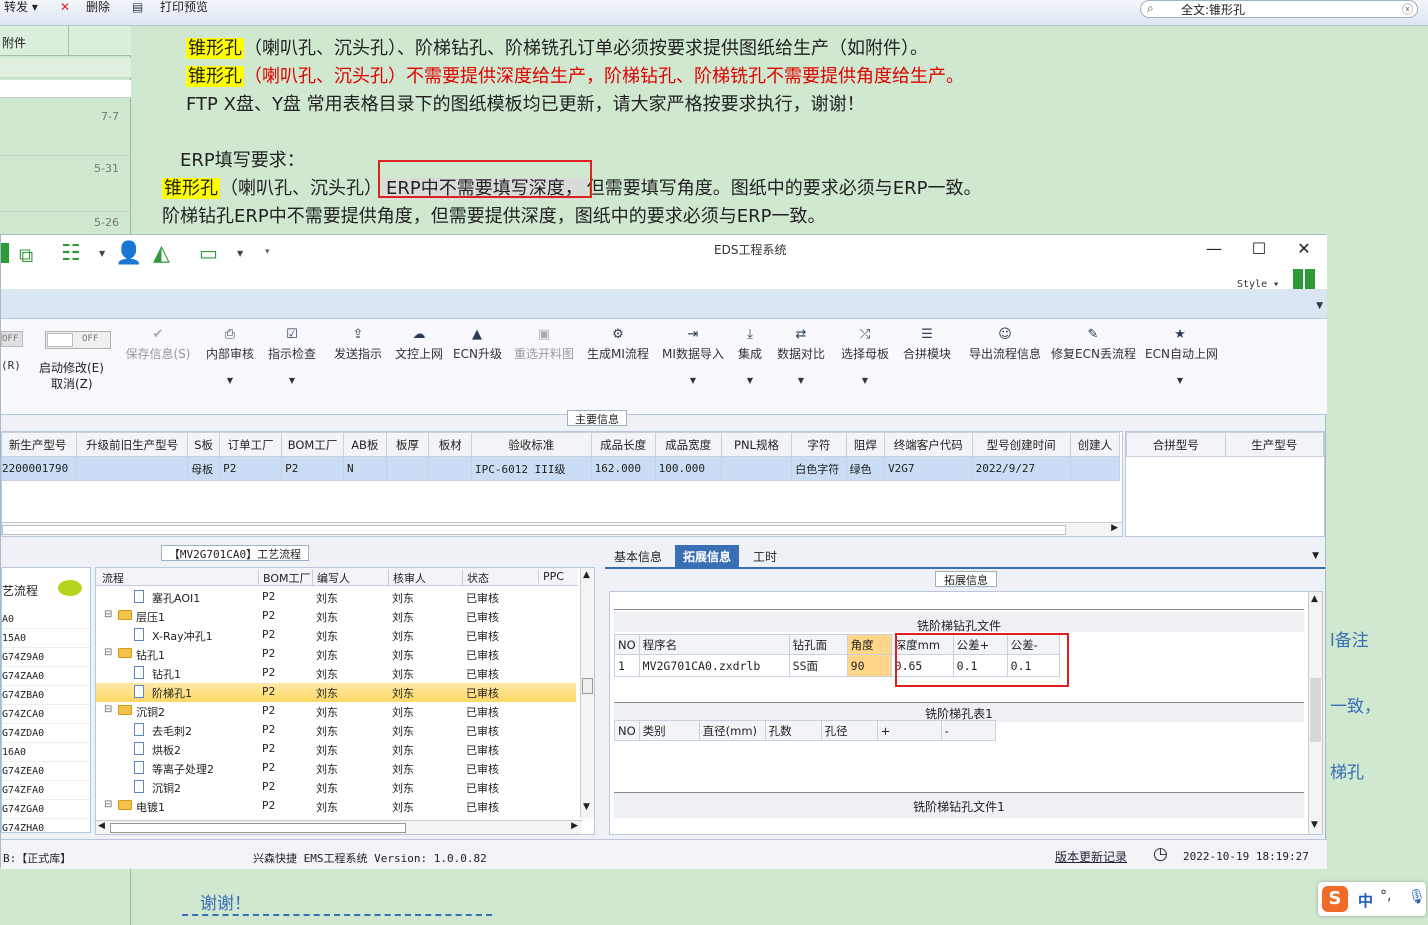 The height and width of the screenshot is (925, 1428). What do you see at coordinates (46, 828) in the screenshot?
I see `process-list-item: G74ZHA0` at bounding box center [46, 828].